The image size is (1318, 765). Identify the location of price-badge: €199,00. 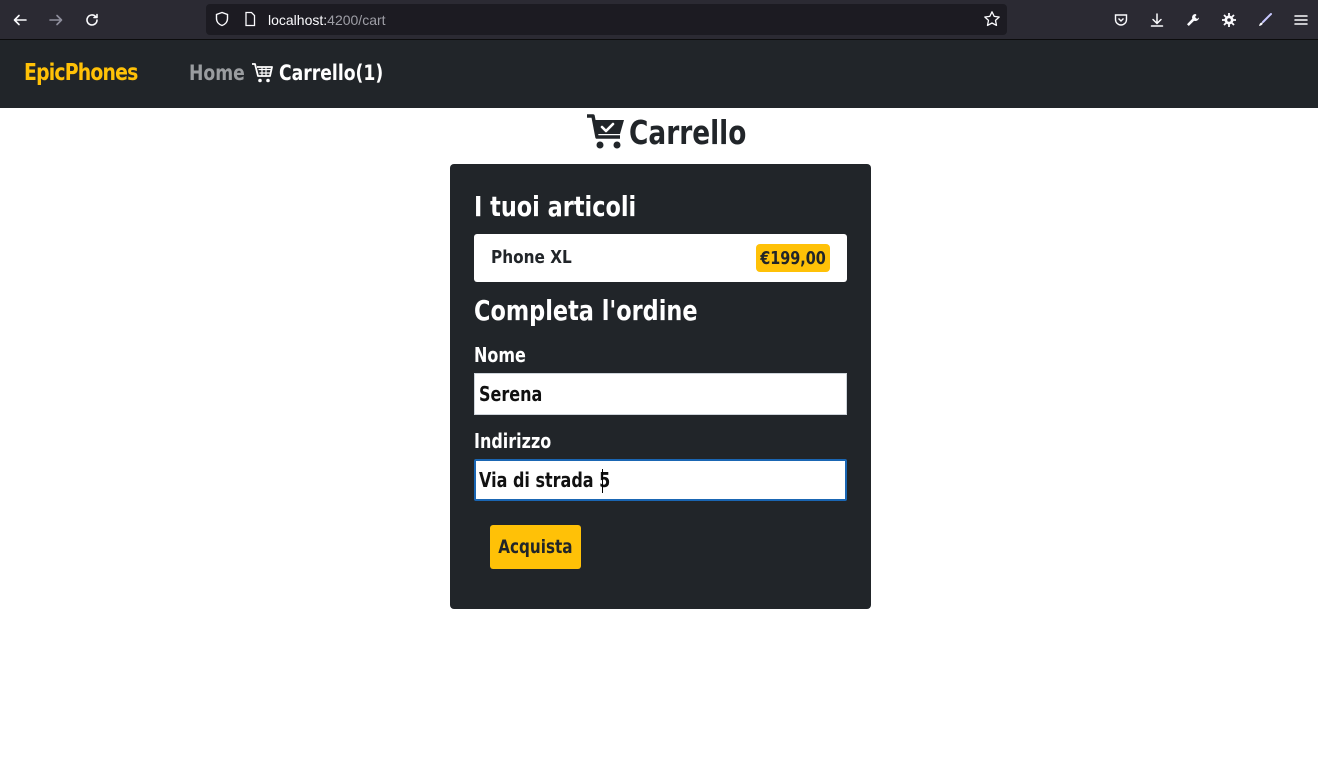
(793, 258).